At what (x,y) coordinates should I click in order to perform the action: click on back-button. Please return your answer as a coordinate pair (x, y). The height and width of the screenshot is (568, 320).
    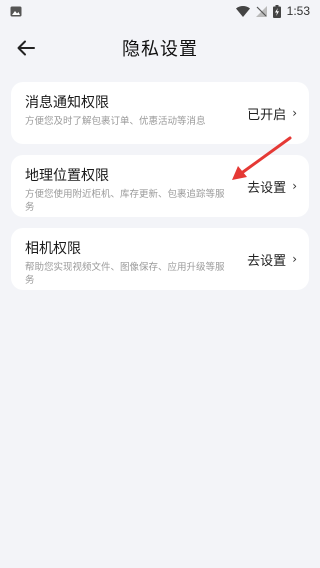
    Looking at the image, I should click on (26, 48).